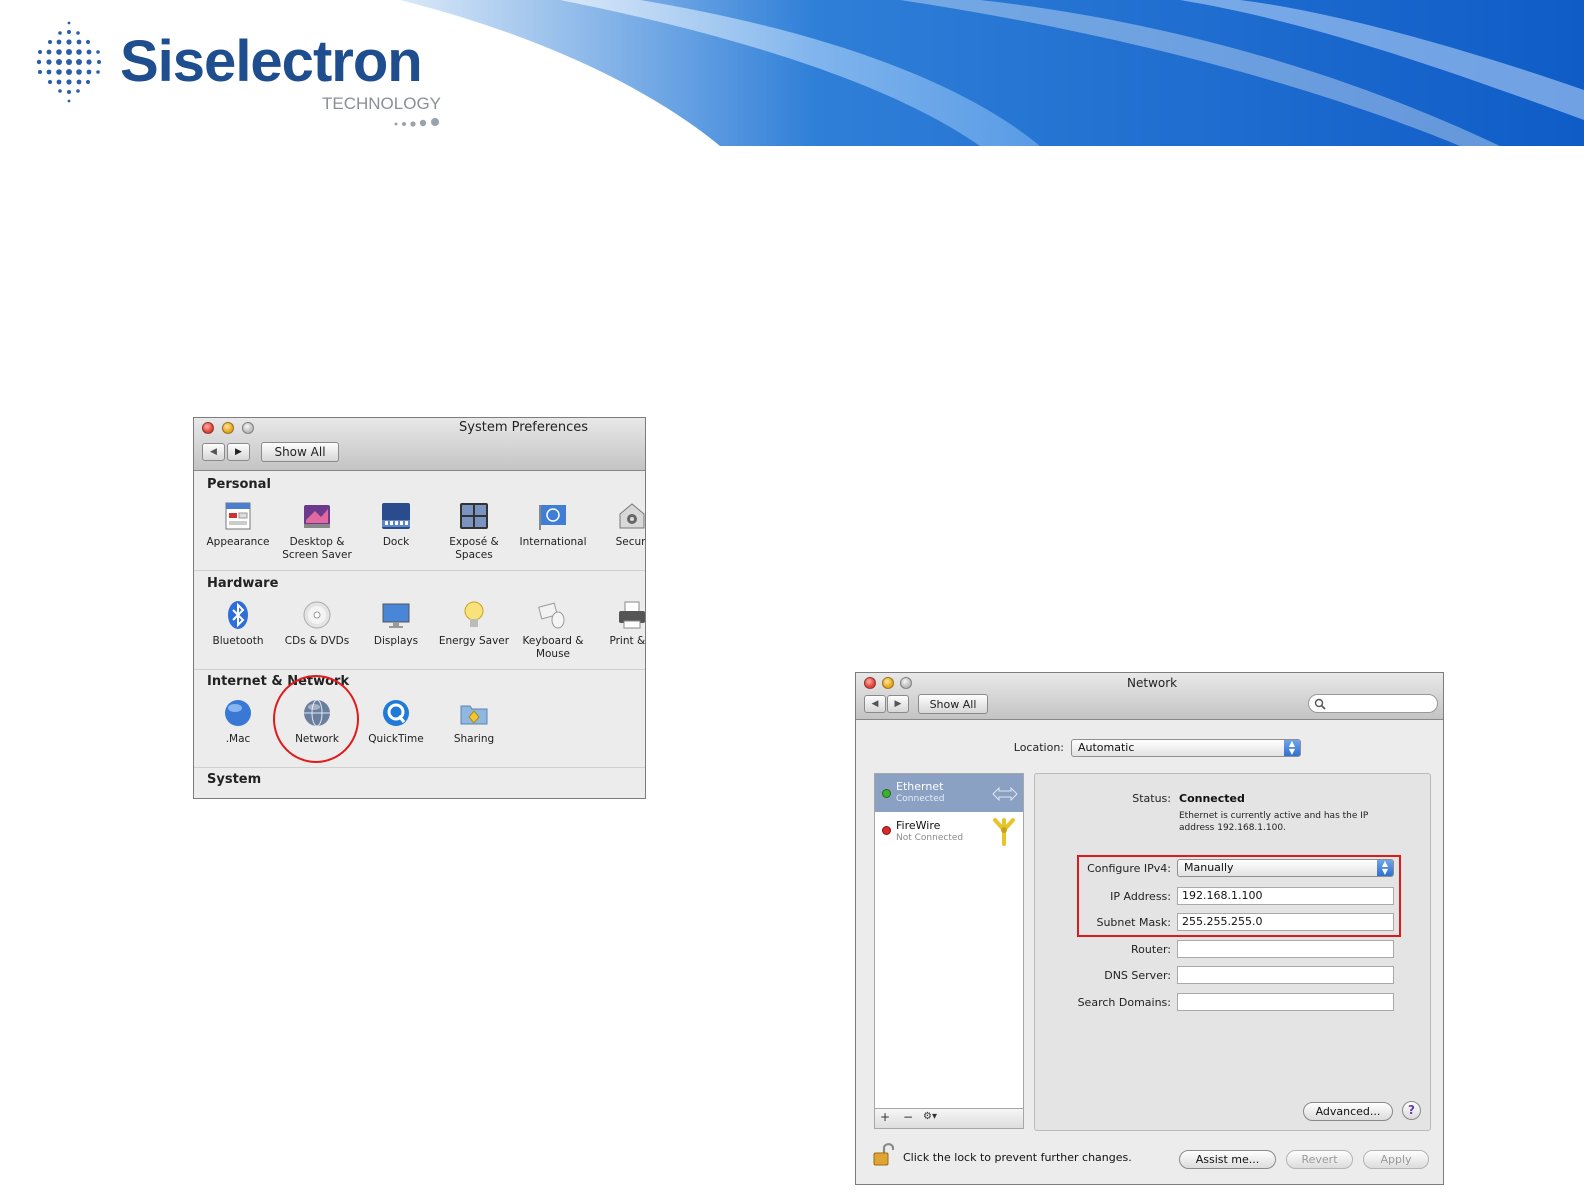 The width and height of the screenshot is (1584, 1198). I want to click on status-value: Connected, so click(1212, 798).